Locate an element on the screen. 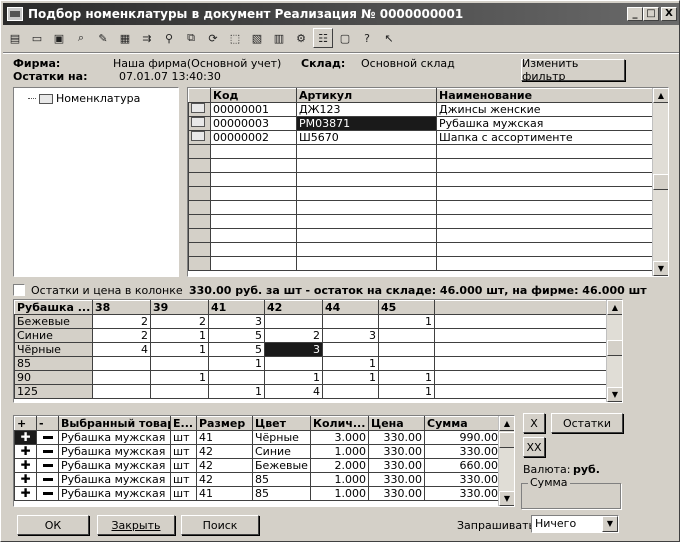  select-icon: ⬚ is located at coordinates (235, 38).